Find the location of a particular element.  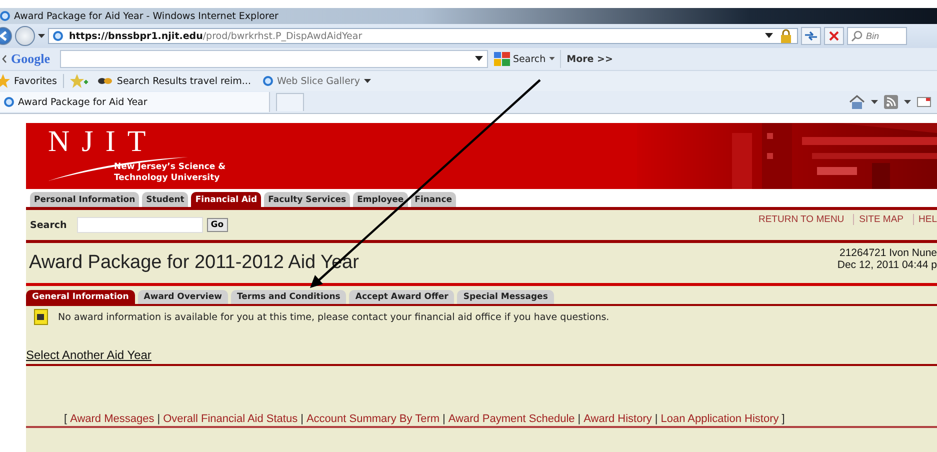

chevron-icon is located at coordinates (4, 59).